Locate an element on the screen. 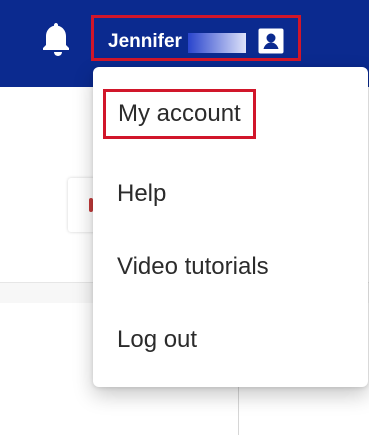 This screenshot has height=435, width=369. menu-item-label: Log out is located at coordinates (157, 339).